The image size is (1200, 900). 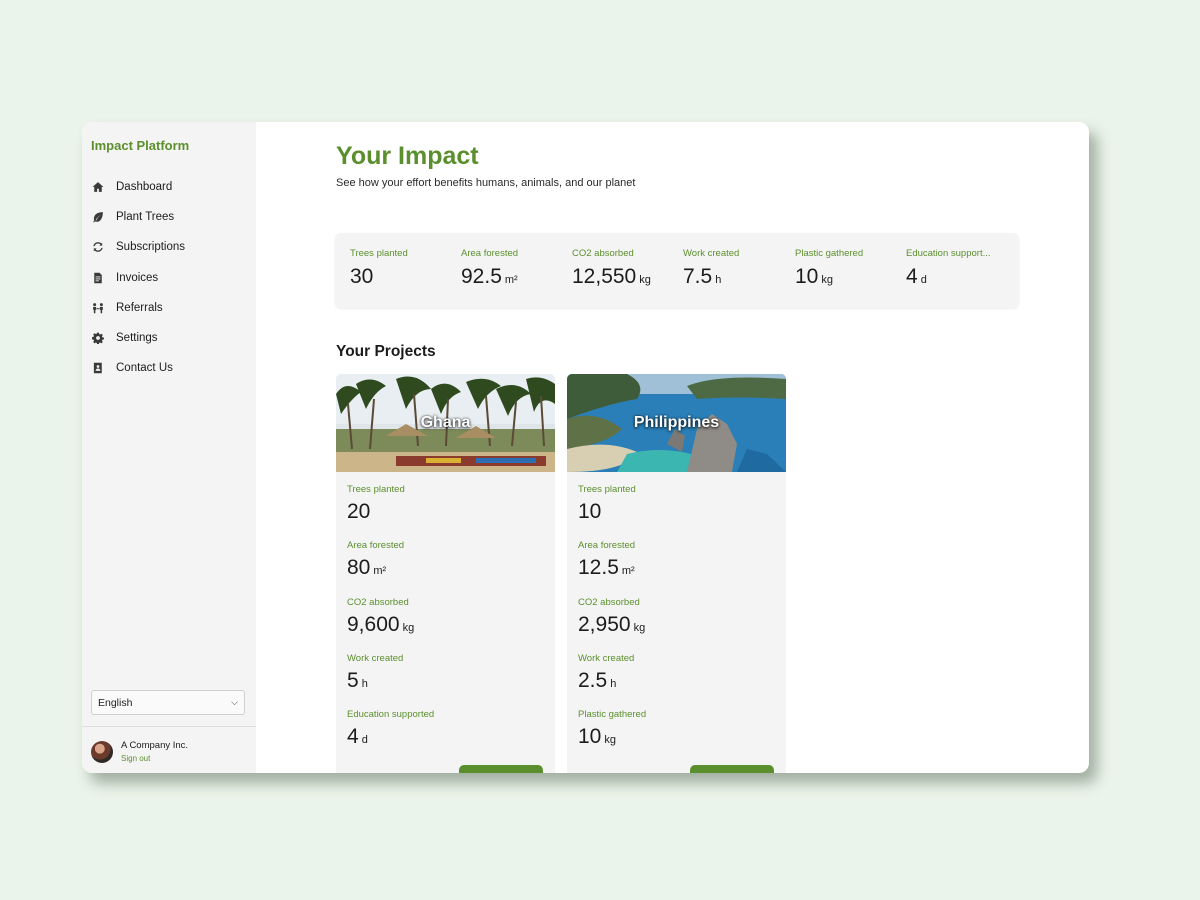 What do you see at coordinates (612, 624) in the screenshot?
I see `metric-value: 2,950 kg` at bounding box center [612, 624].